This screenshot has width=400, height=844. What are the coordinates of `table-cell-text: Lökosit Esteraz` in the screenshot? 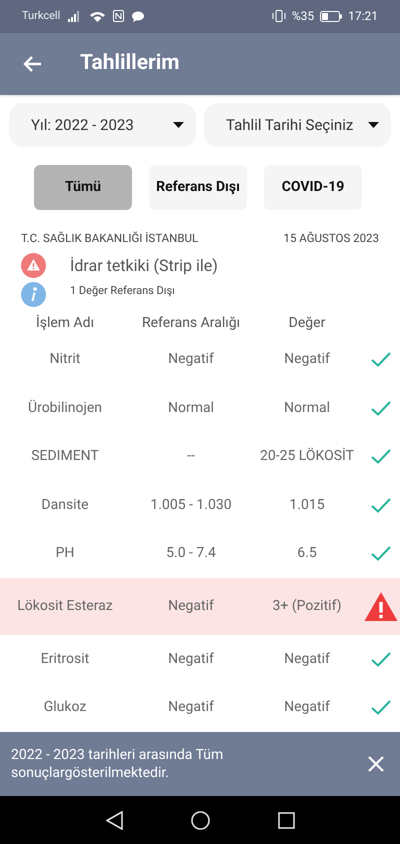 It's located at (65, 606).